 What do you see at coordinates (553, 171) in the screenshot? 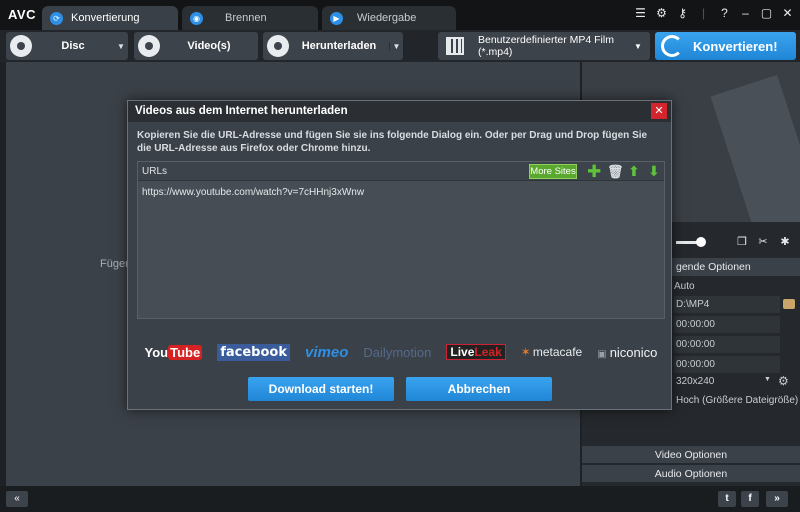
I see `more-sites-button: More Sites` at bounding box center [553, 171].